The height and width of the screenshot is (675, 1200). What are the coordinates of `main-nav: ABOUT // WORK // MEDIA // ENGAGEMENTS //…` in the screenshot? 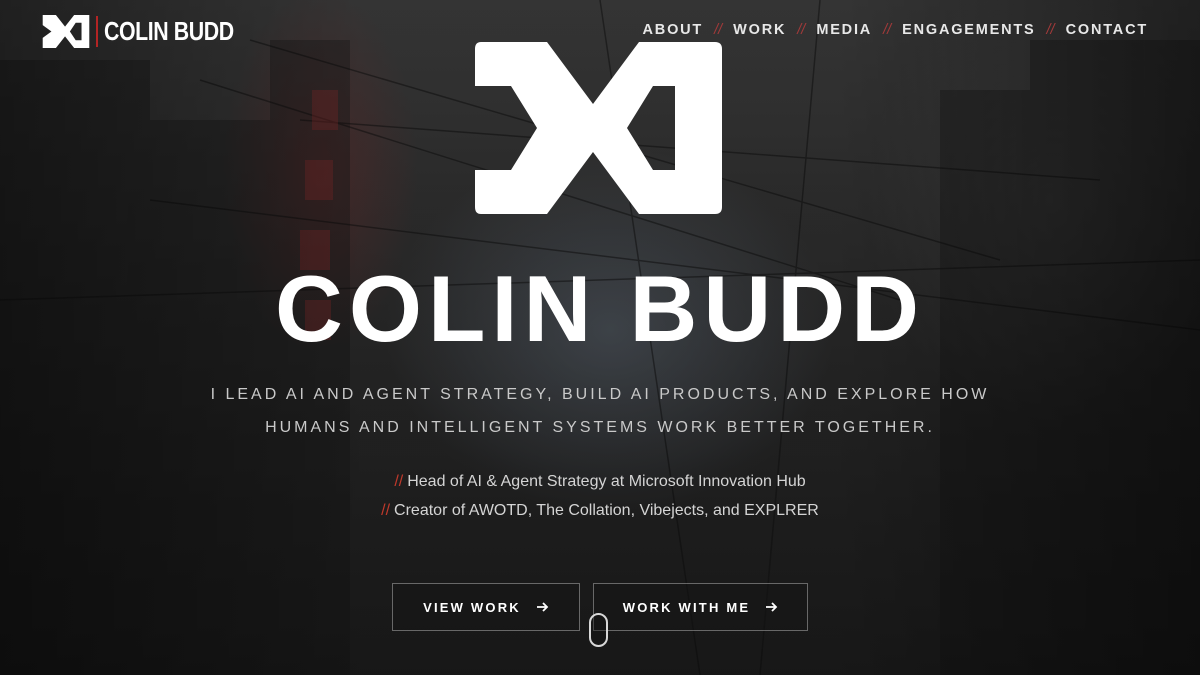 It's located at (895, 30).